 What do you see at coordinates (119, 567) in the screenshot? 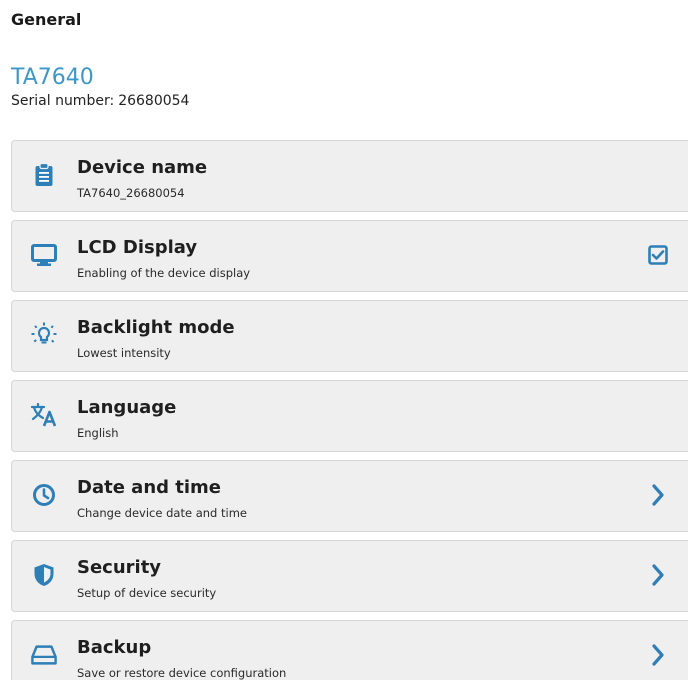
I see `setting-title: Security` at bounding box center [119, 567].